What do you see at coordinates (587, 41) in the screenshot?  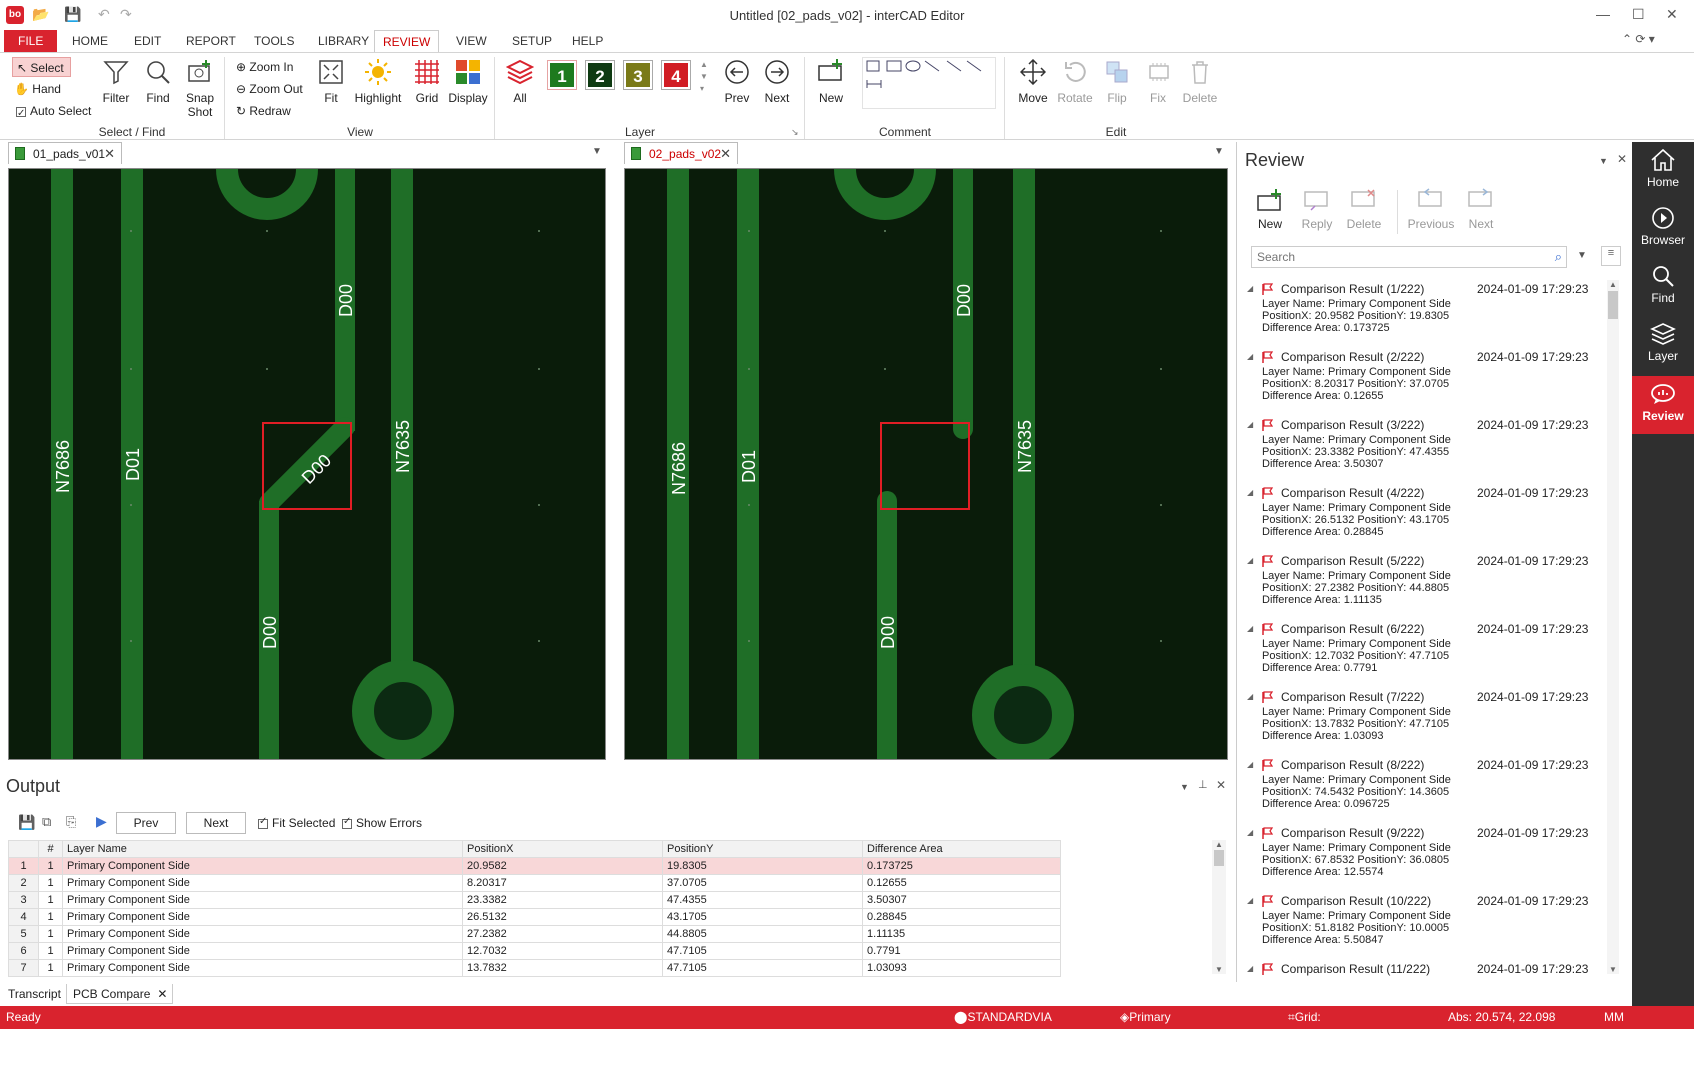 I see `tab-help: HELP` at bounding box center [587, 41].